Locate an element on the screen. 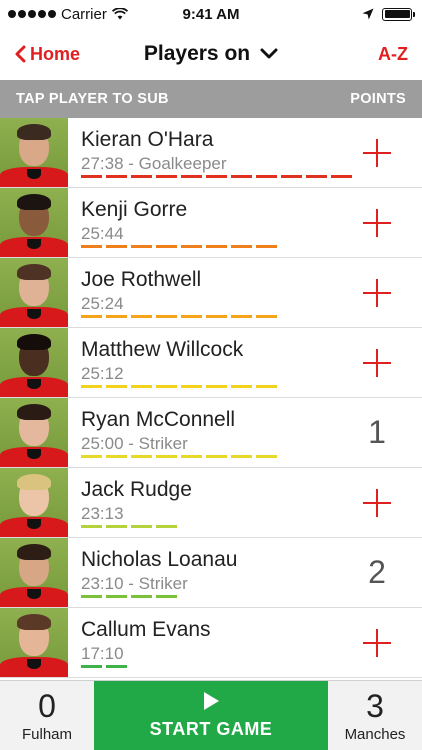  nav-bar: Home Players on A-Z is located at coordinates (211, 54).